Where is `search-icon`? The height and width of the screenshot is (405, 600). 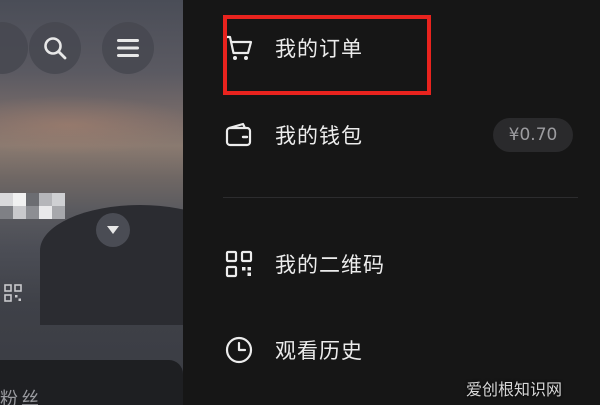 search-icon is located at coordinates (55, 48).